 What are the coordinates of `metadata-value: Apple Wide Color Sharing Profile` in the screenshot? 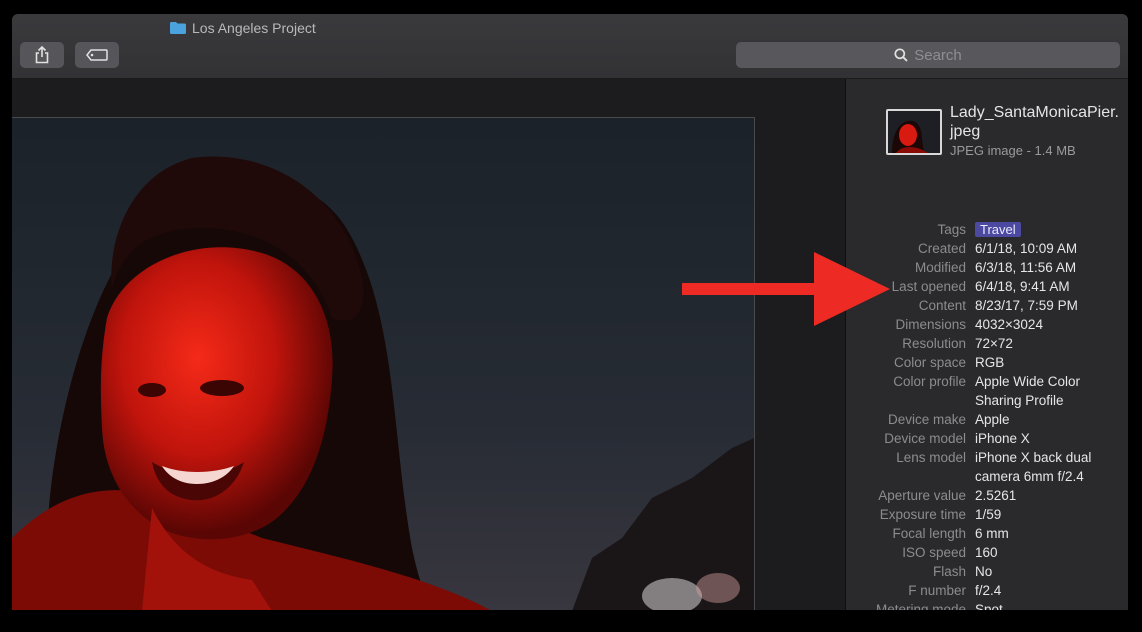 It's located at (1028, 391).